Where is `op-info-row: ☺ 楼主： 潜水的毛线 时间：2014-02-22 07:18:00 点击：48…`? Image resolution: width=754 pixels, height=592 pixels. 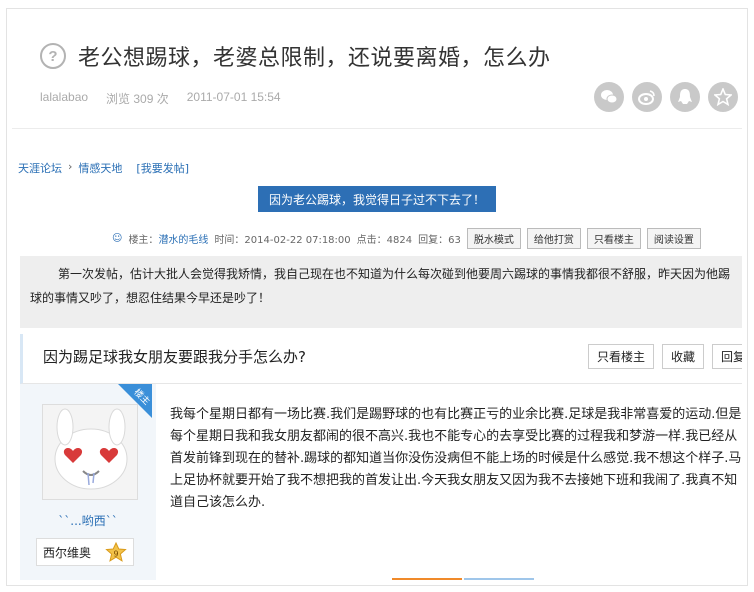 op-info-row: ☺ 楼主： 潜水的毛线 时间：2014-02-22 07:18:00 点击：48… is located at coordinates (406, 238).